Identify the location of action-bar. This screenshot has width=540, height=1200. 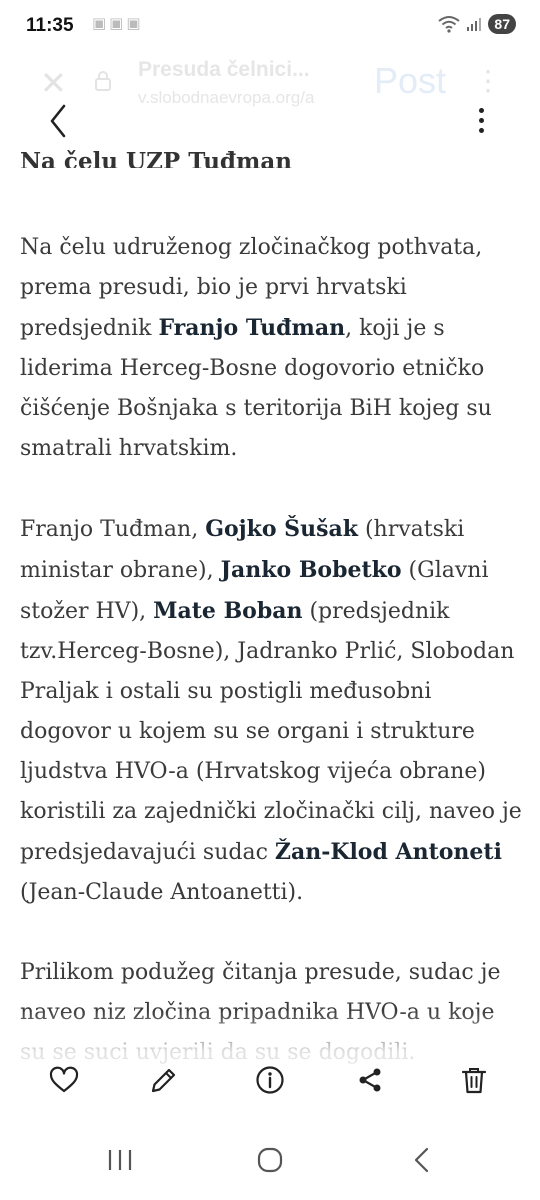
(270, 1080).